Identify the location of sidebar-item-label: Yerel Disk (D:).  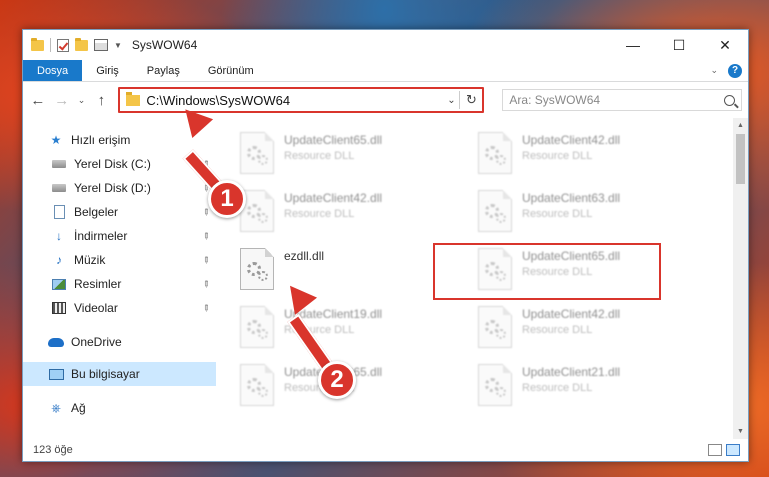
(112, 188).